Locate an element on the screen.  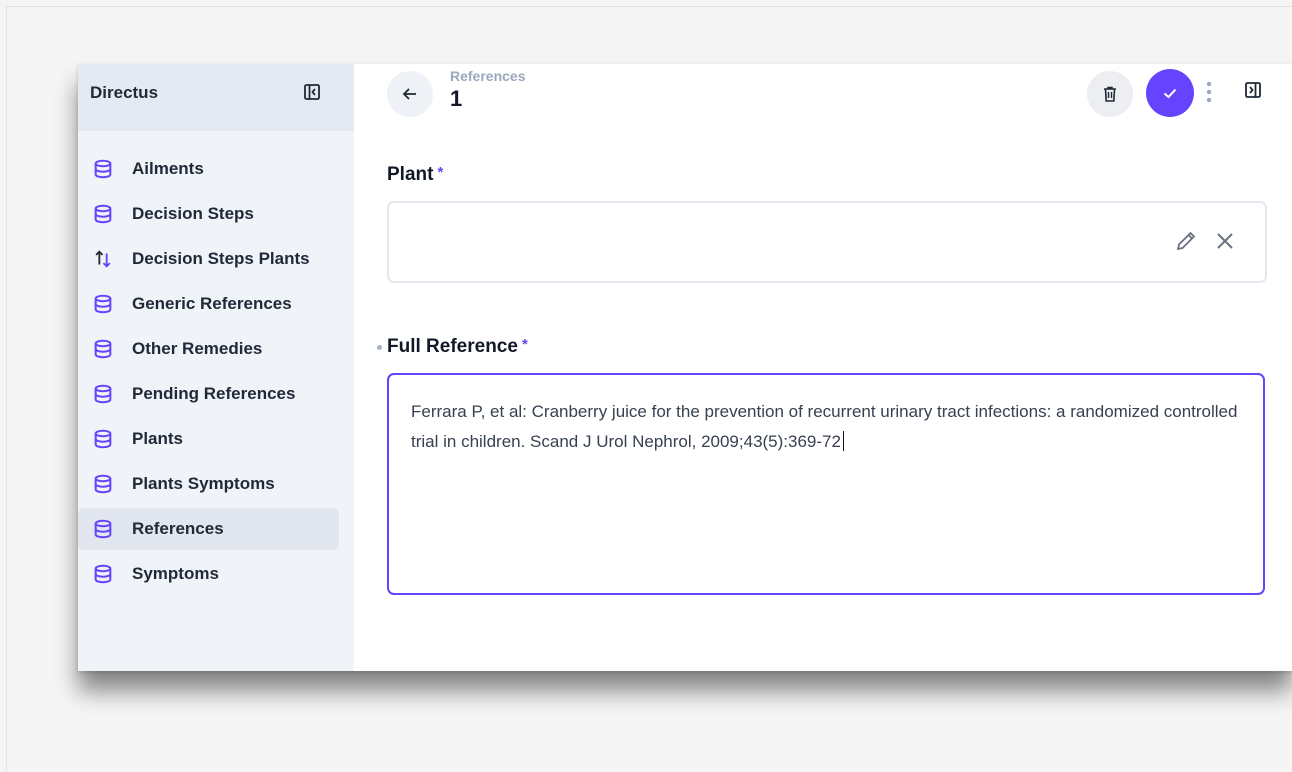
import-export-icon is located at coordinates (103, 259).